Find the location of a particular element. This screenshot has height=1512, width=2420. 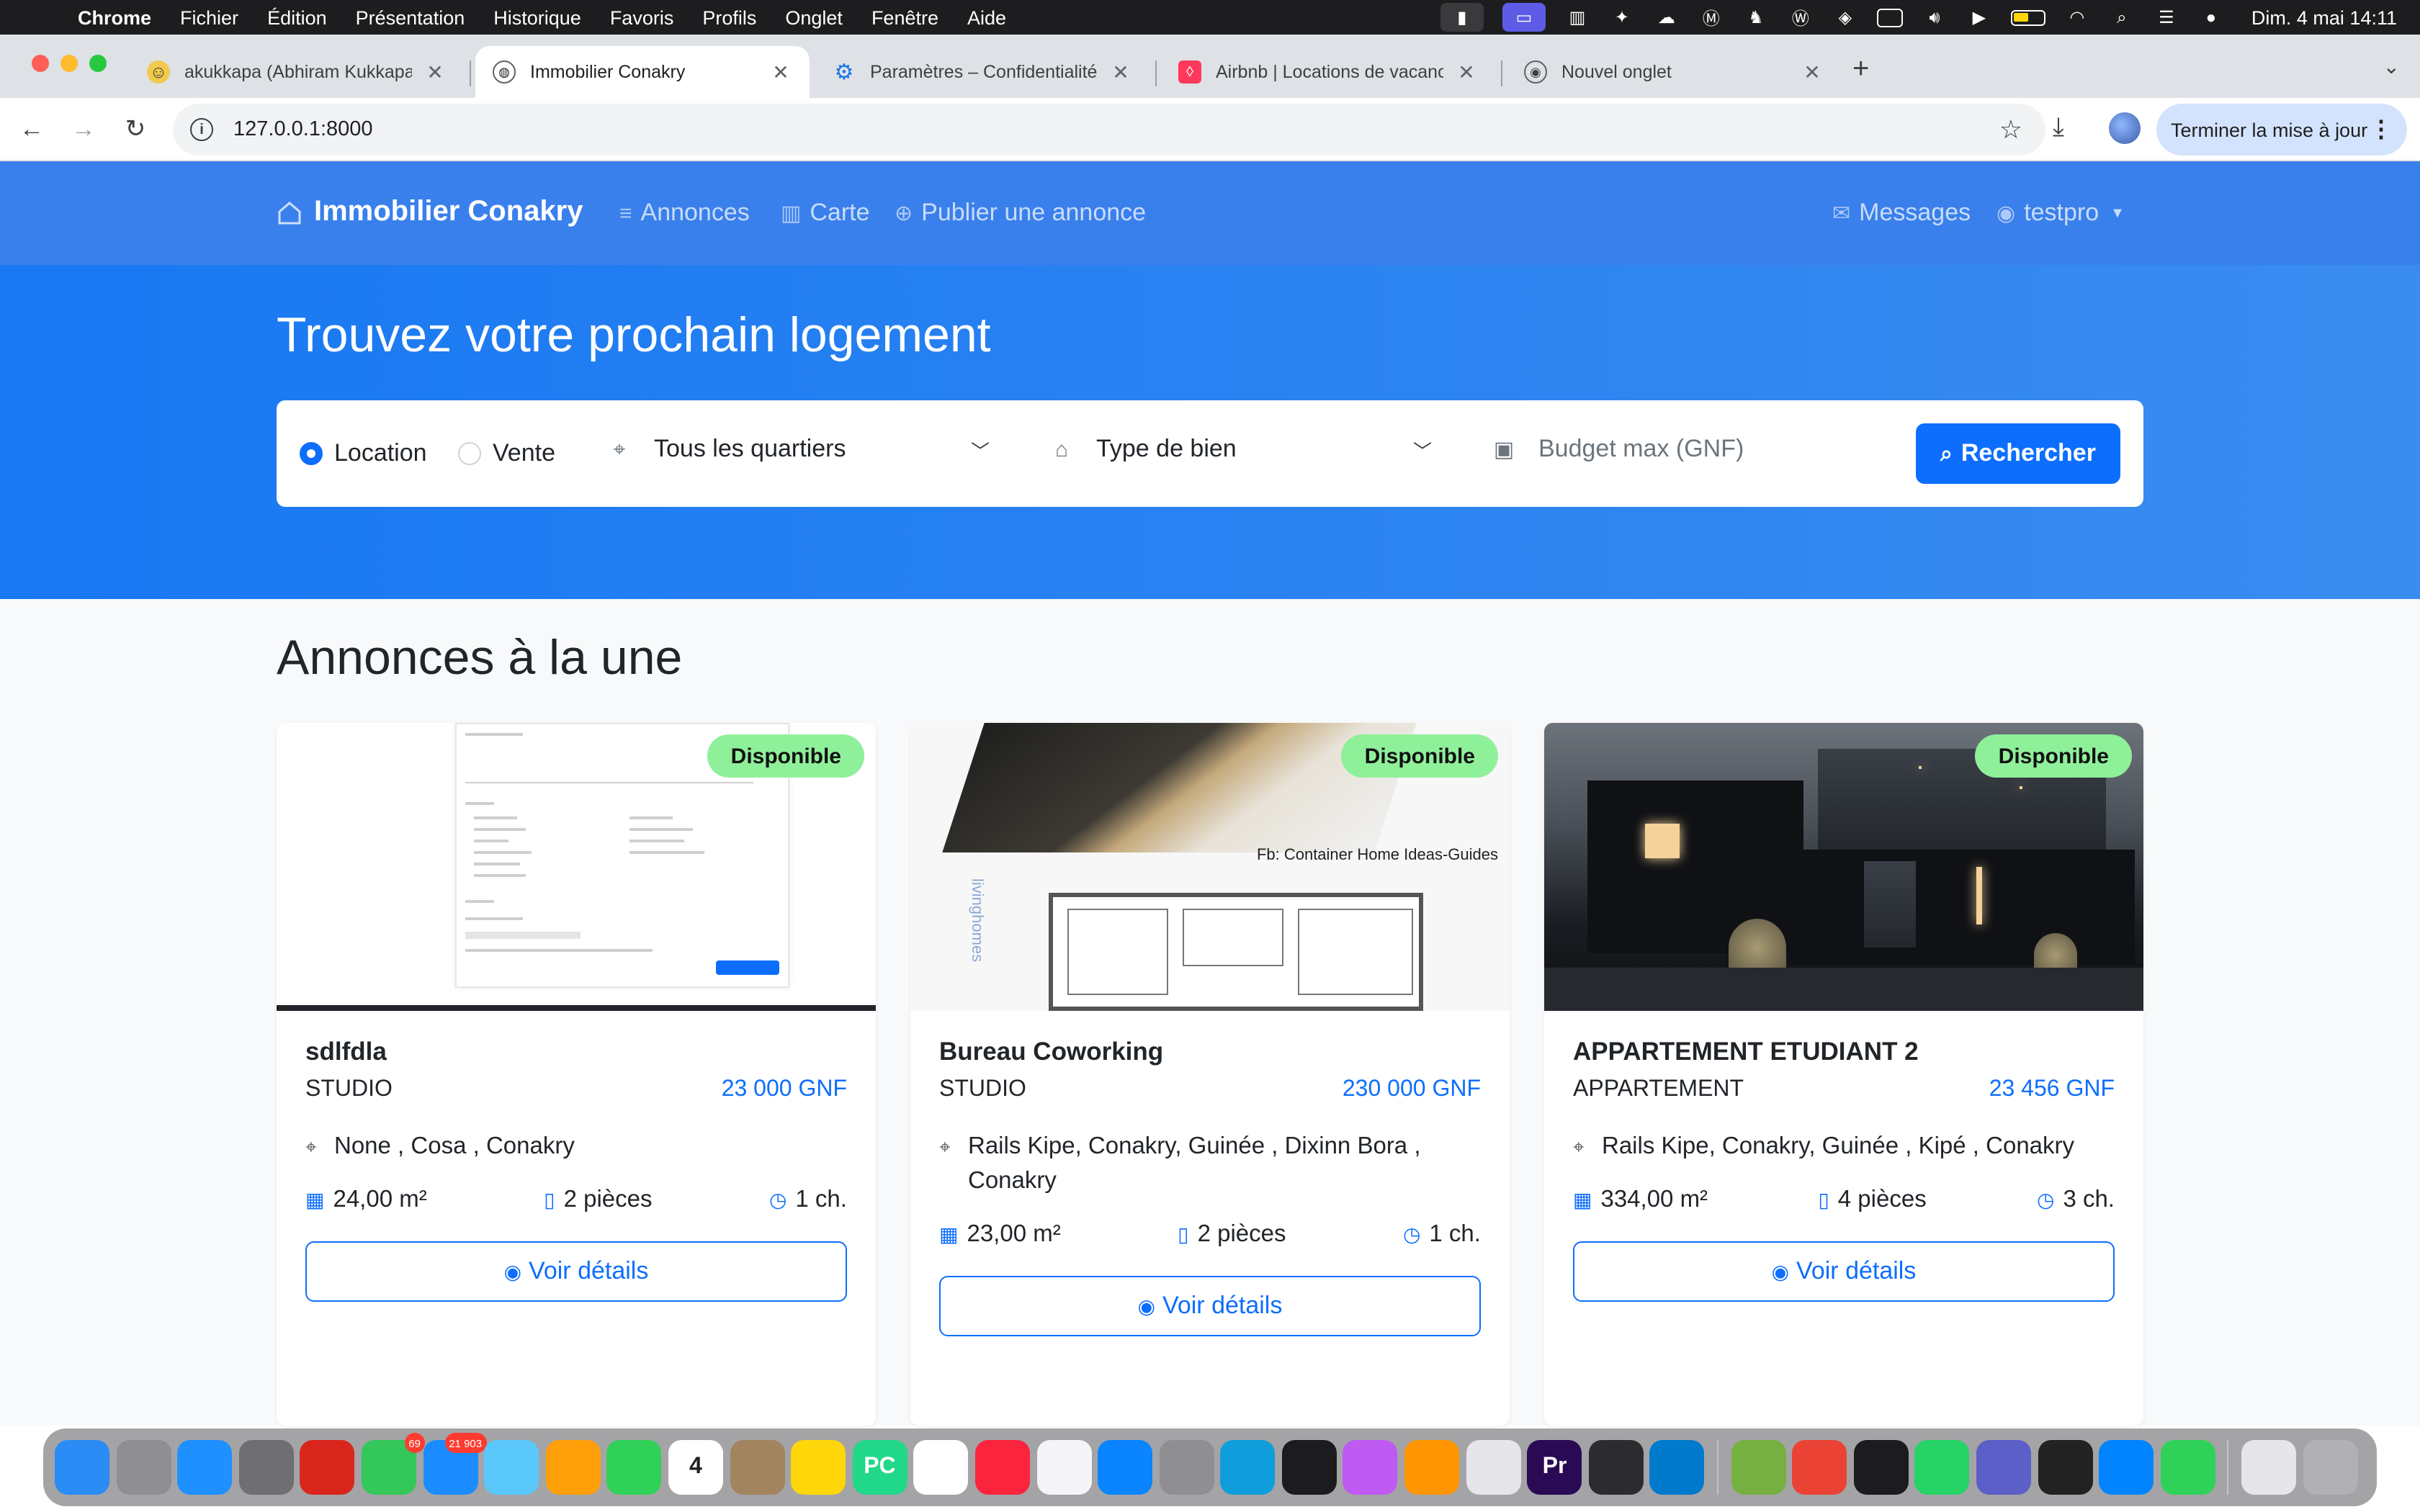

siri-icon: ● is located at coordinates (2211, 17).